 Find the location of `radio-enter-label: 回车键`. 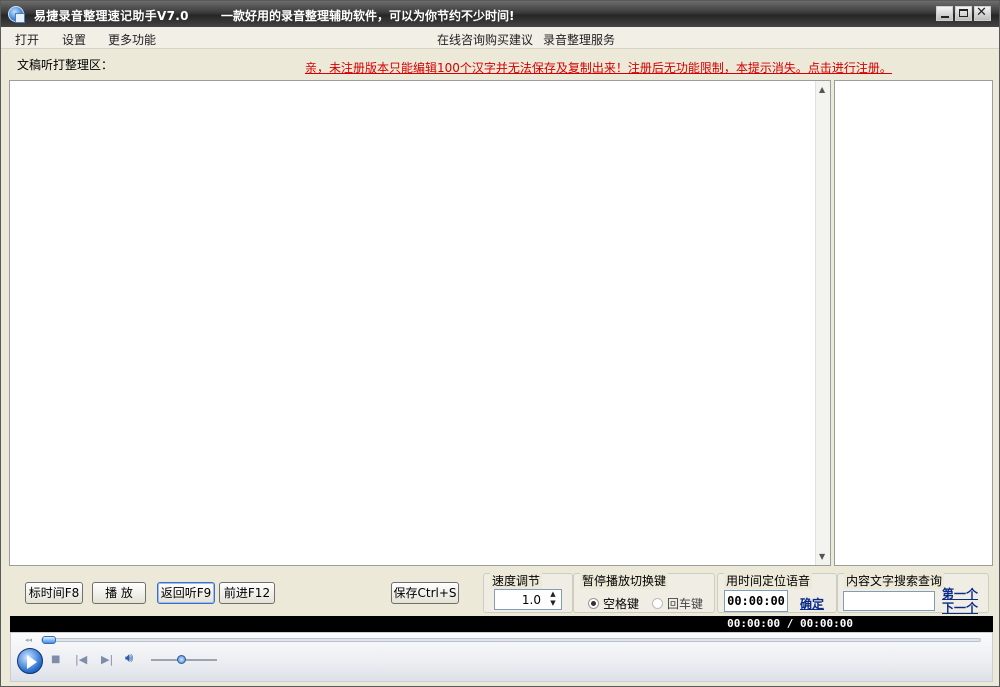

radio-enter-label: 回车键 is located at coordinates (685, 604).